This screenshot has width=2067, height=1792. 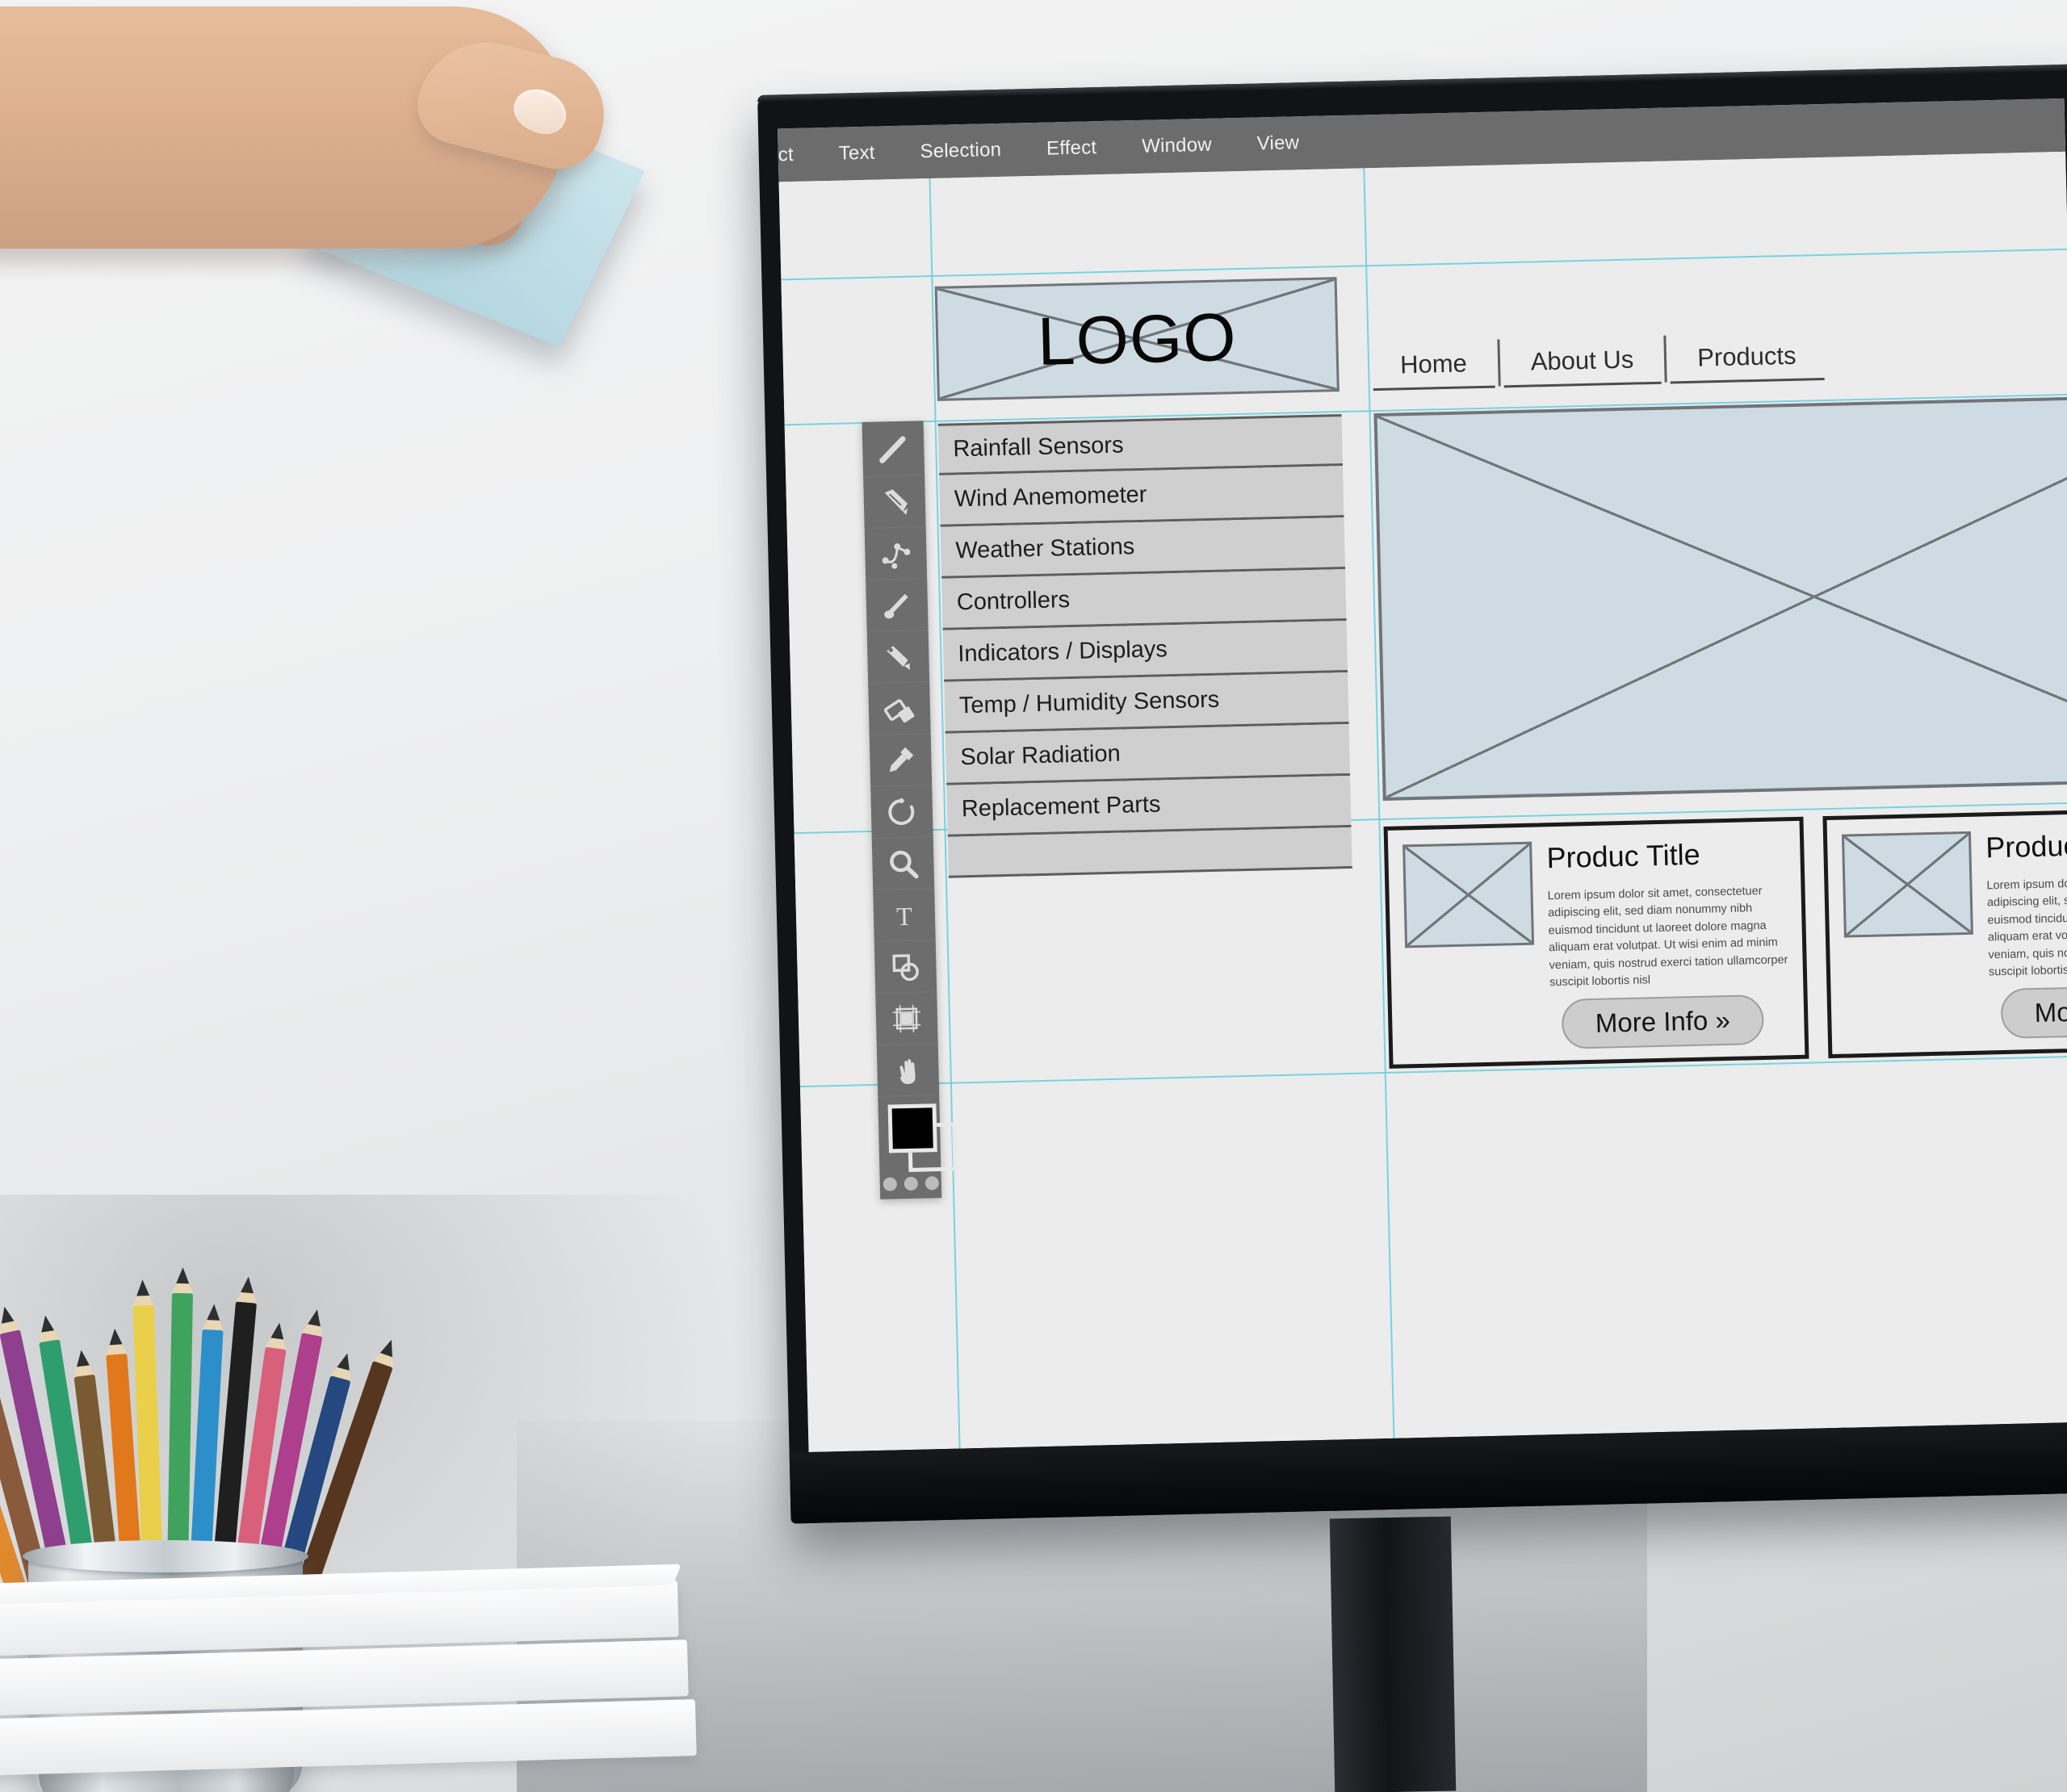 I want to click on line-tool-icon, so click(x=893, y=451).